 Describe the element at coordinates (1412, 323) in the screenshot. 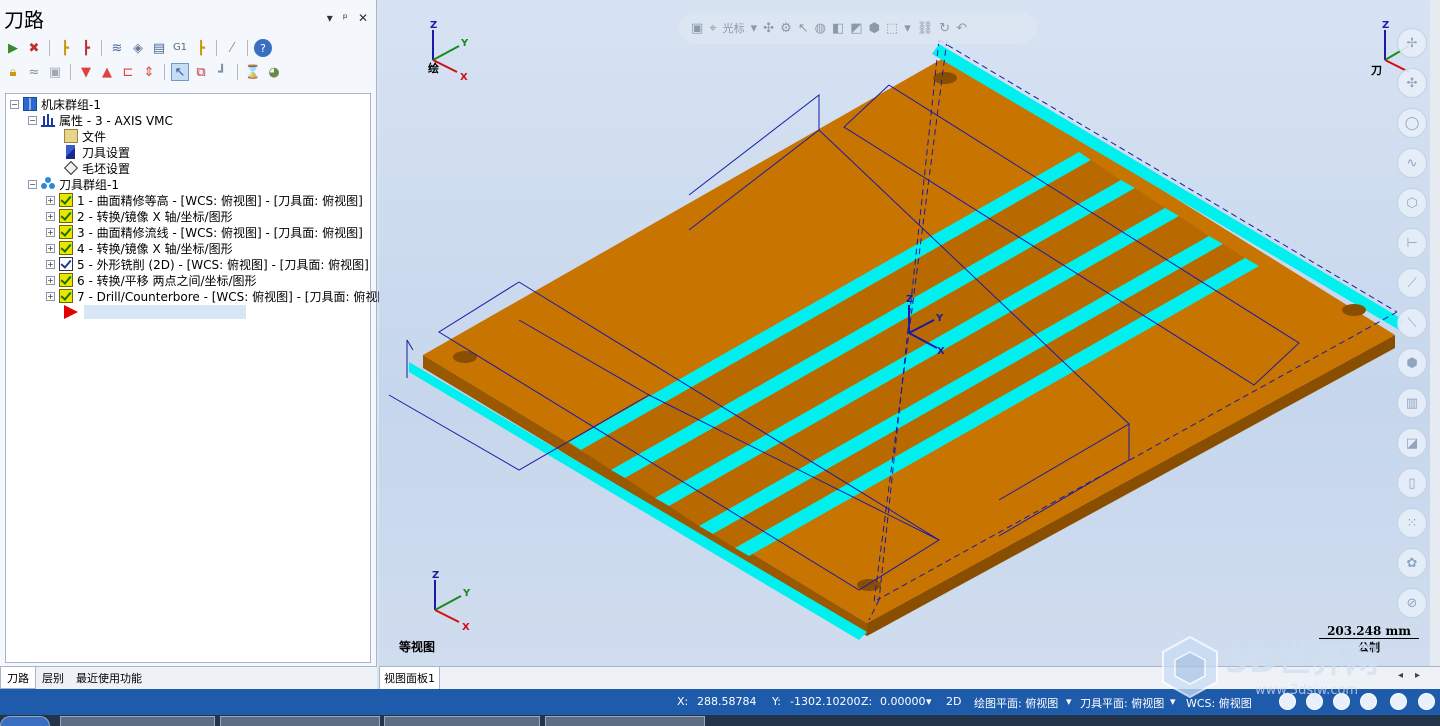

I see `measure-icon: ⟍` at that location.